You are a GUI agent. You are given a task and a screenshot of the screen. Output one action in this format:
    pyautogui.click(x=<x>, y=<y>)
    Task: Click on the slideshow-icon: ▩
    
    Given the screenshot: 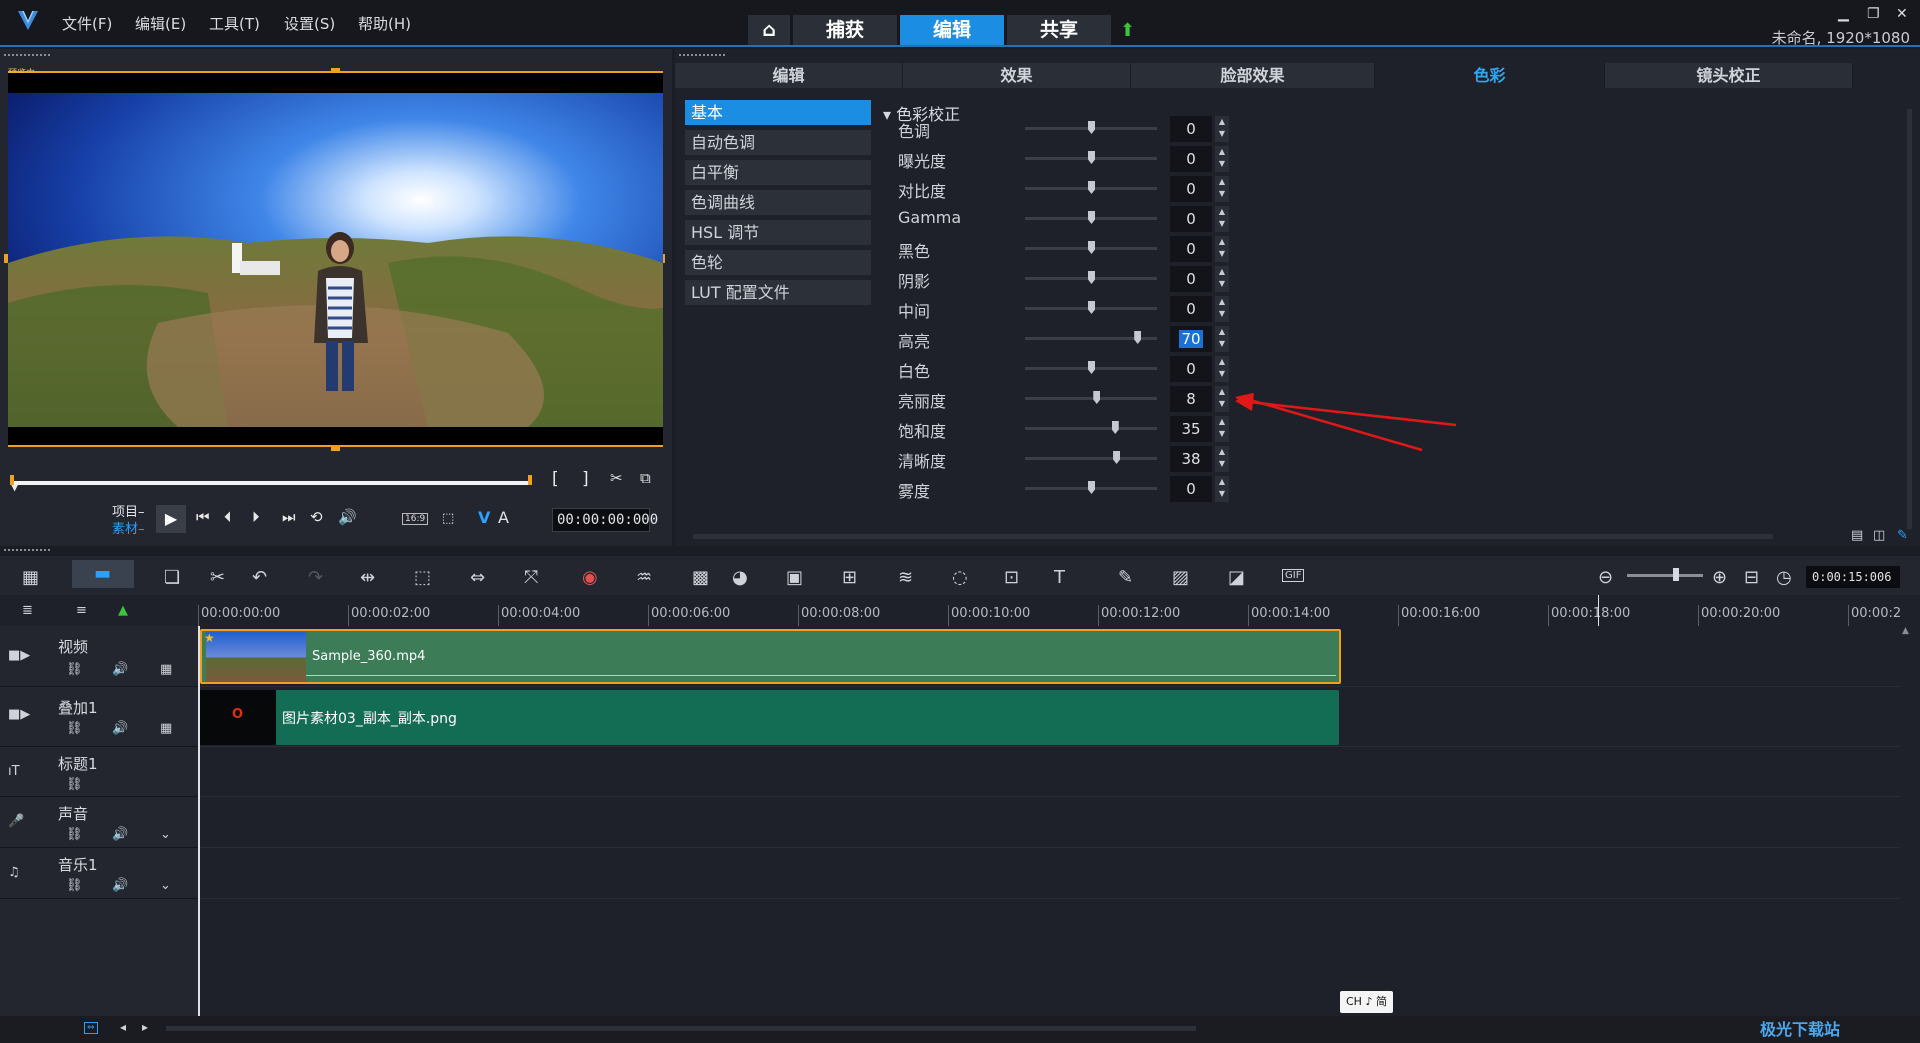 What is the action you would take?
    pyautogui.click(x=700, y=577)
    